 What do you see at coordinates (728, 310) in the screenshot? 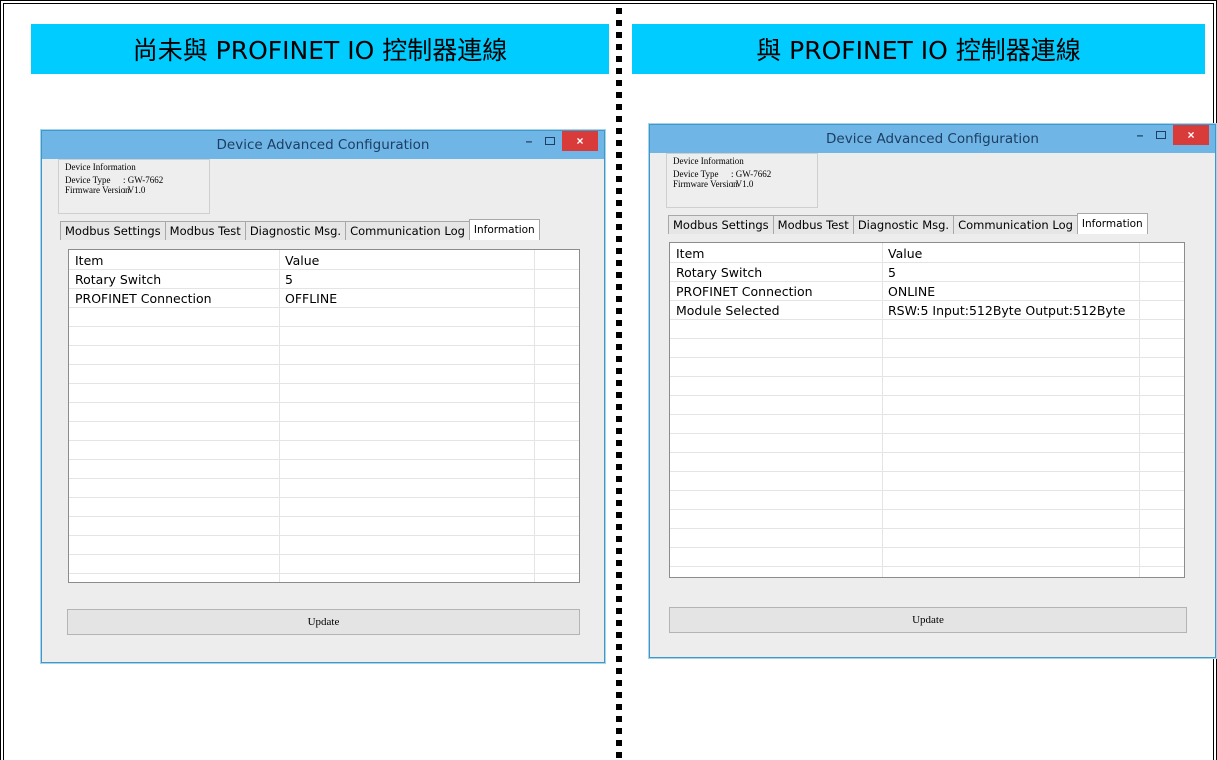
I see `cell-item: Module Selected` at bounding box center [728, 310].